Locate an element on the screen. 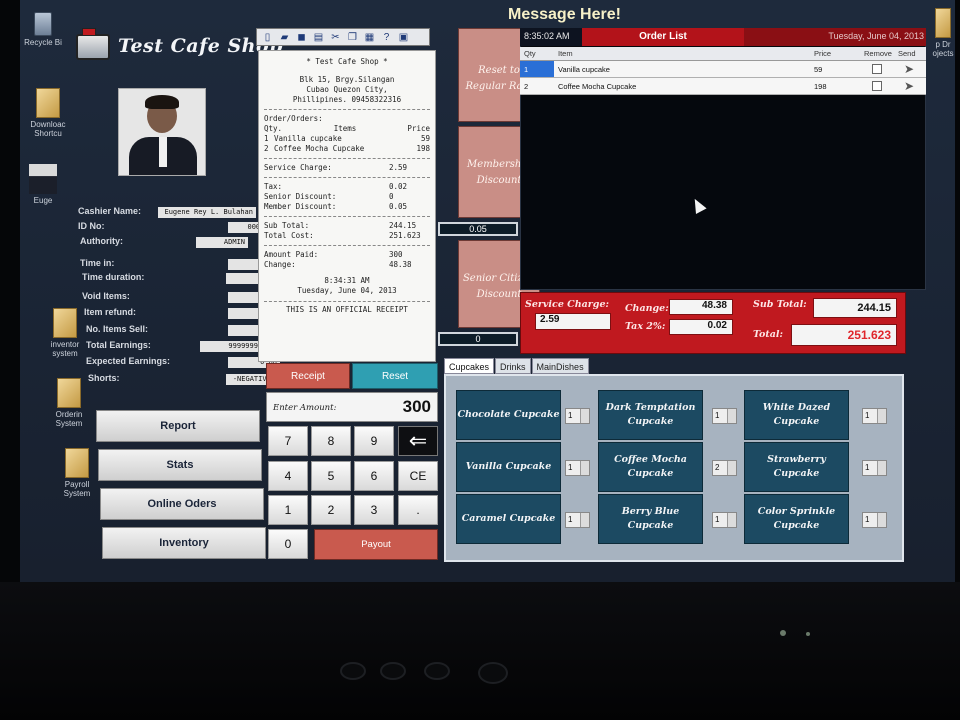  digit-key-4: 4 is located at coordinates (288, 476).